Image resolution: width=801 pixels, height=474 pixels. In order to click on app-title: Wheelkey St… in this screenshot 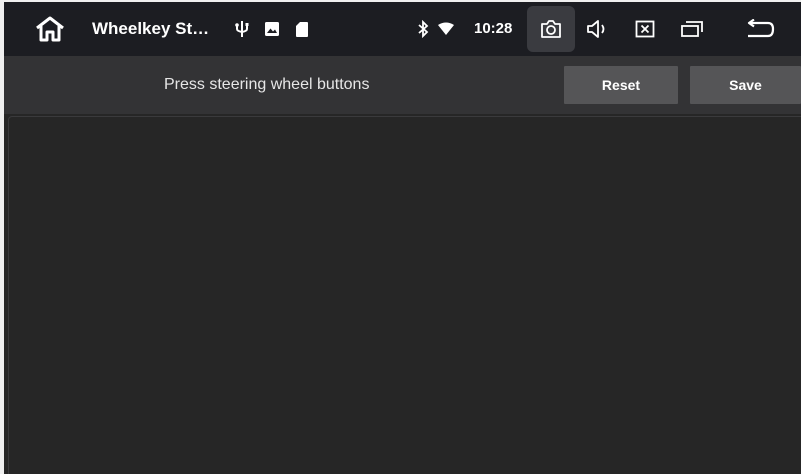, I will do `click(151, 28)`.